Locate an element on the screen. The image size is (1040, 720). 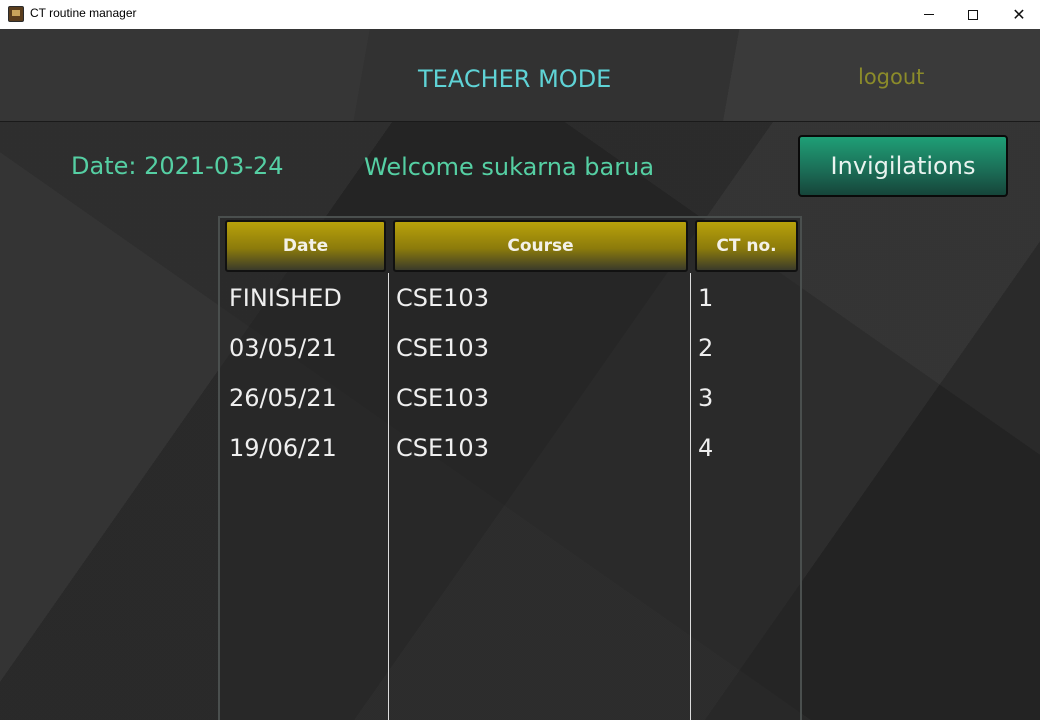
logout-link: logout is located at coordinates (891, 77).